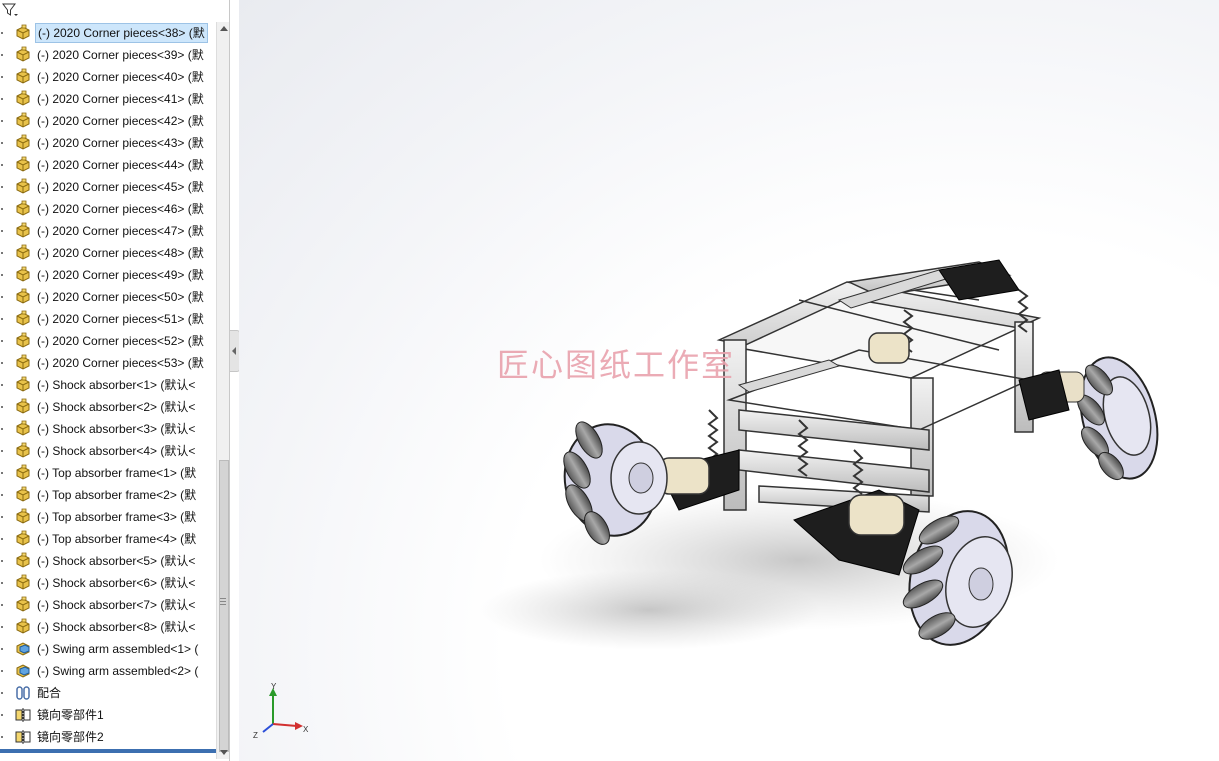  Describe the element at coordinates (306, 729) in the screenshot. I see `axis-x-label: X` at that location.